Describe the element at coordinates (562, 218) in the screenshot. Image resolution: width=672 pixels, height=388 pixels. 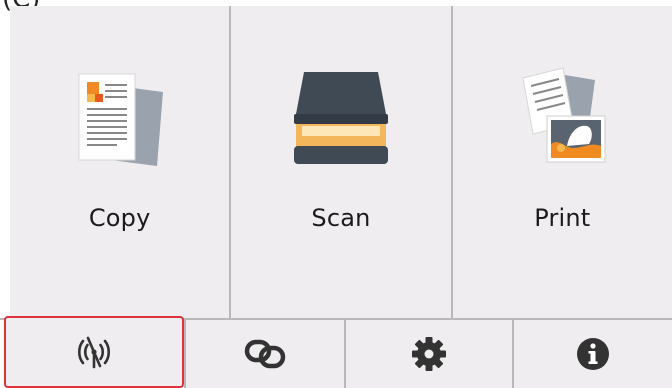
I see `print-label: Print` at that location.